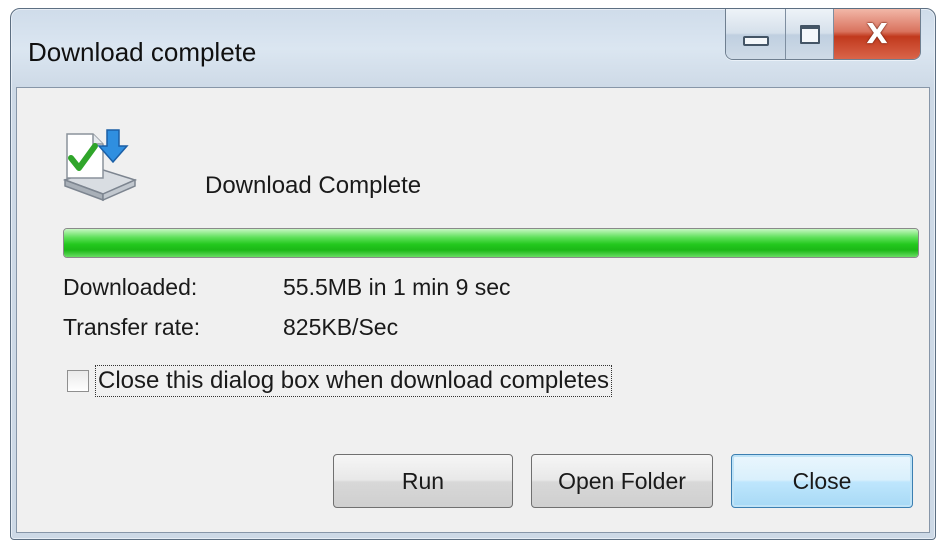 This screenshot has width=940, height=544. I want to click on title-bar: Download complete X, so click(473, 49).